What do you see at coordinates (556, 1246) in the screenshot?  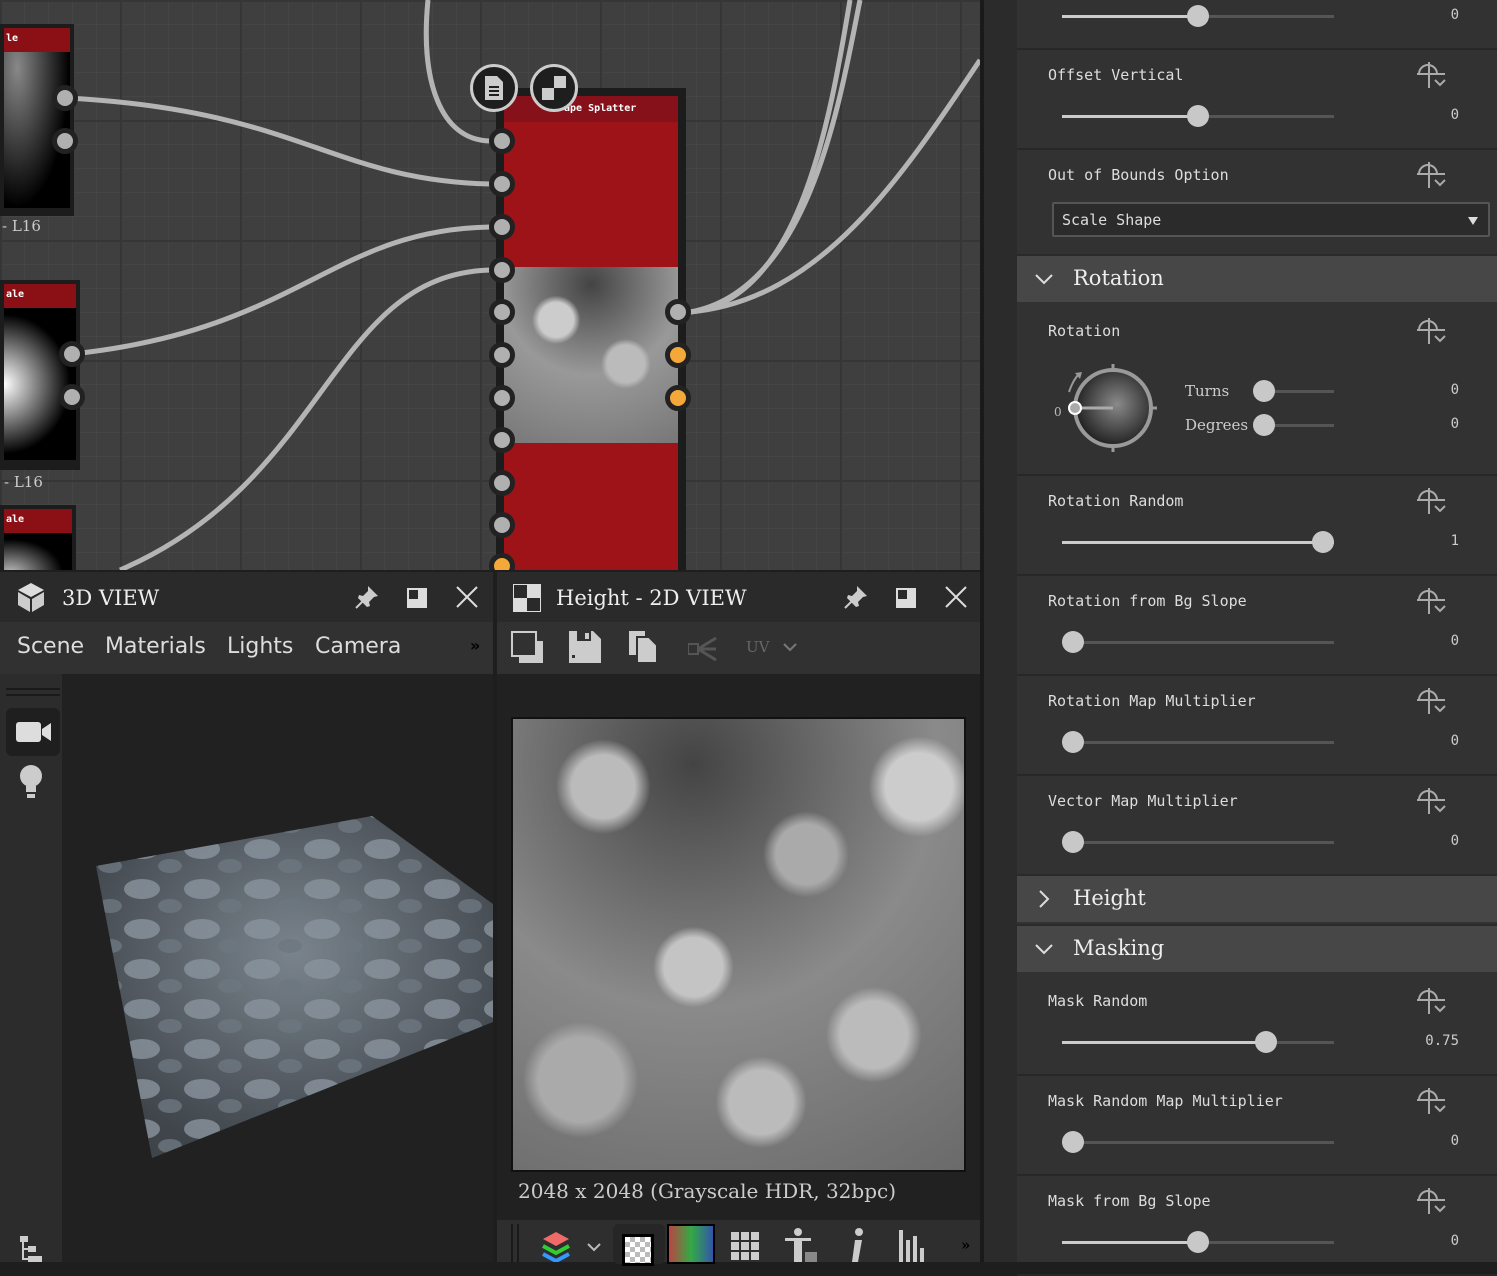 I see `layers-icon` at bounding box center [556, 1246].